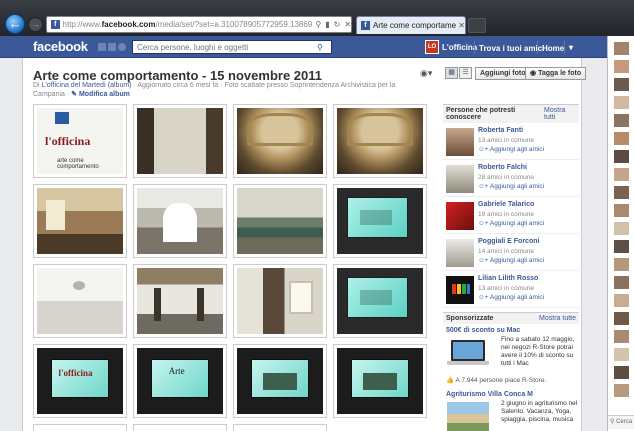 The width and height of the screenshot is (634, 431). Describe the element at coordinates (100, 94) in the screenshot. I see `edit-album-link: ✎ Modifica album` at that location.